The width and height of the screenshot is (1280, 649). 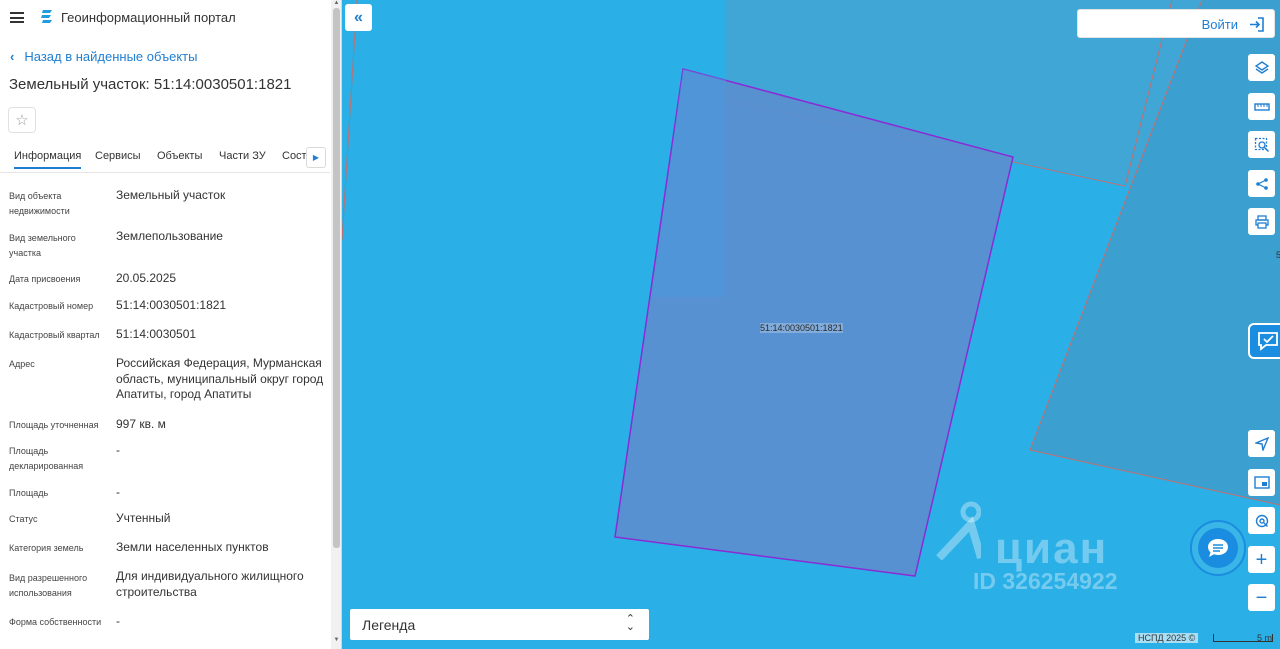 I want to click on print-icon, so click(x=1261, y=221).